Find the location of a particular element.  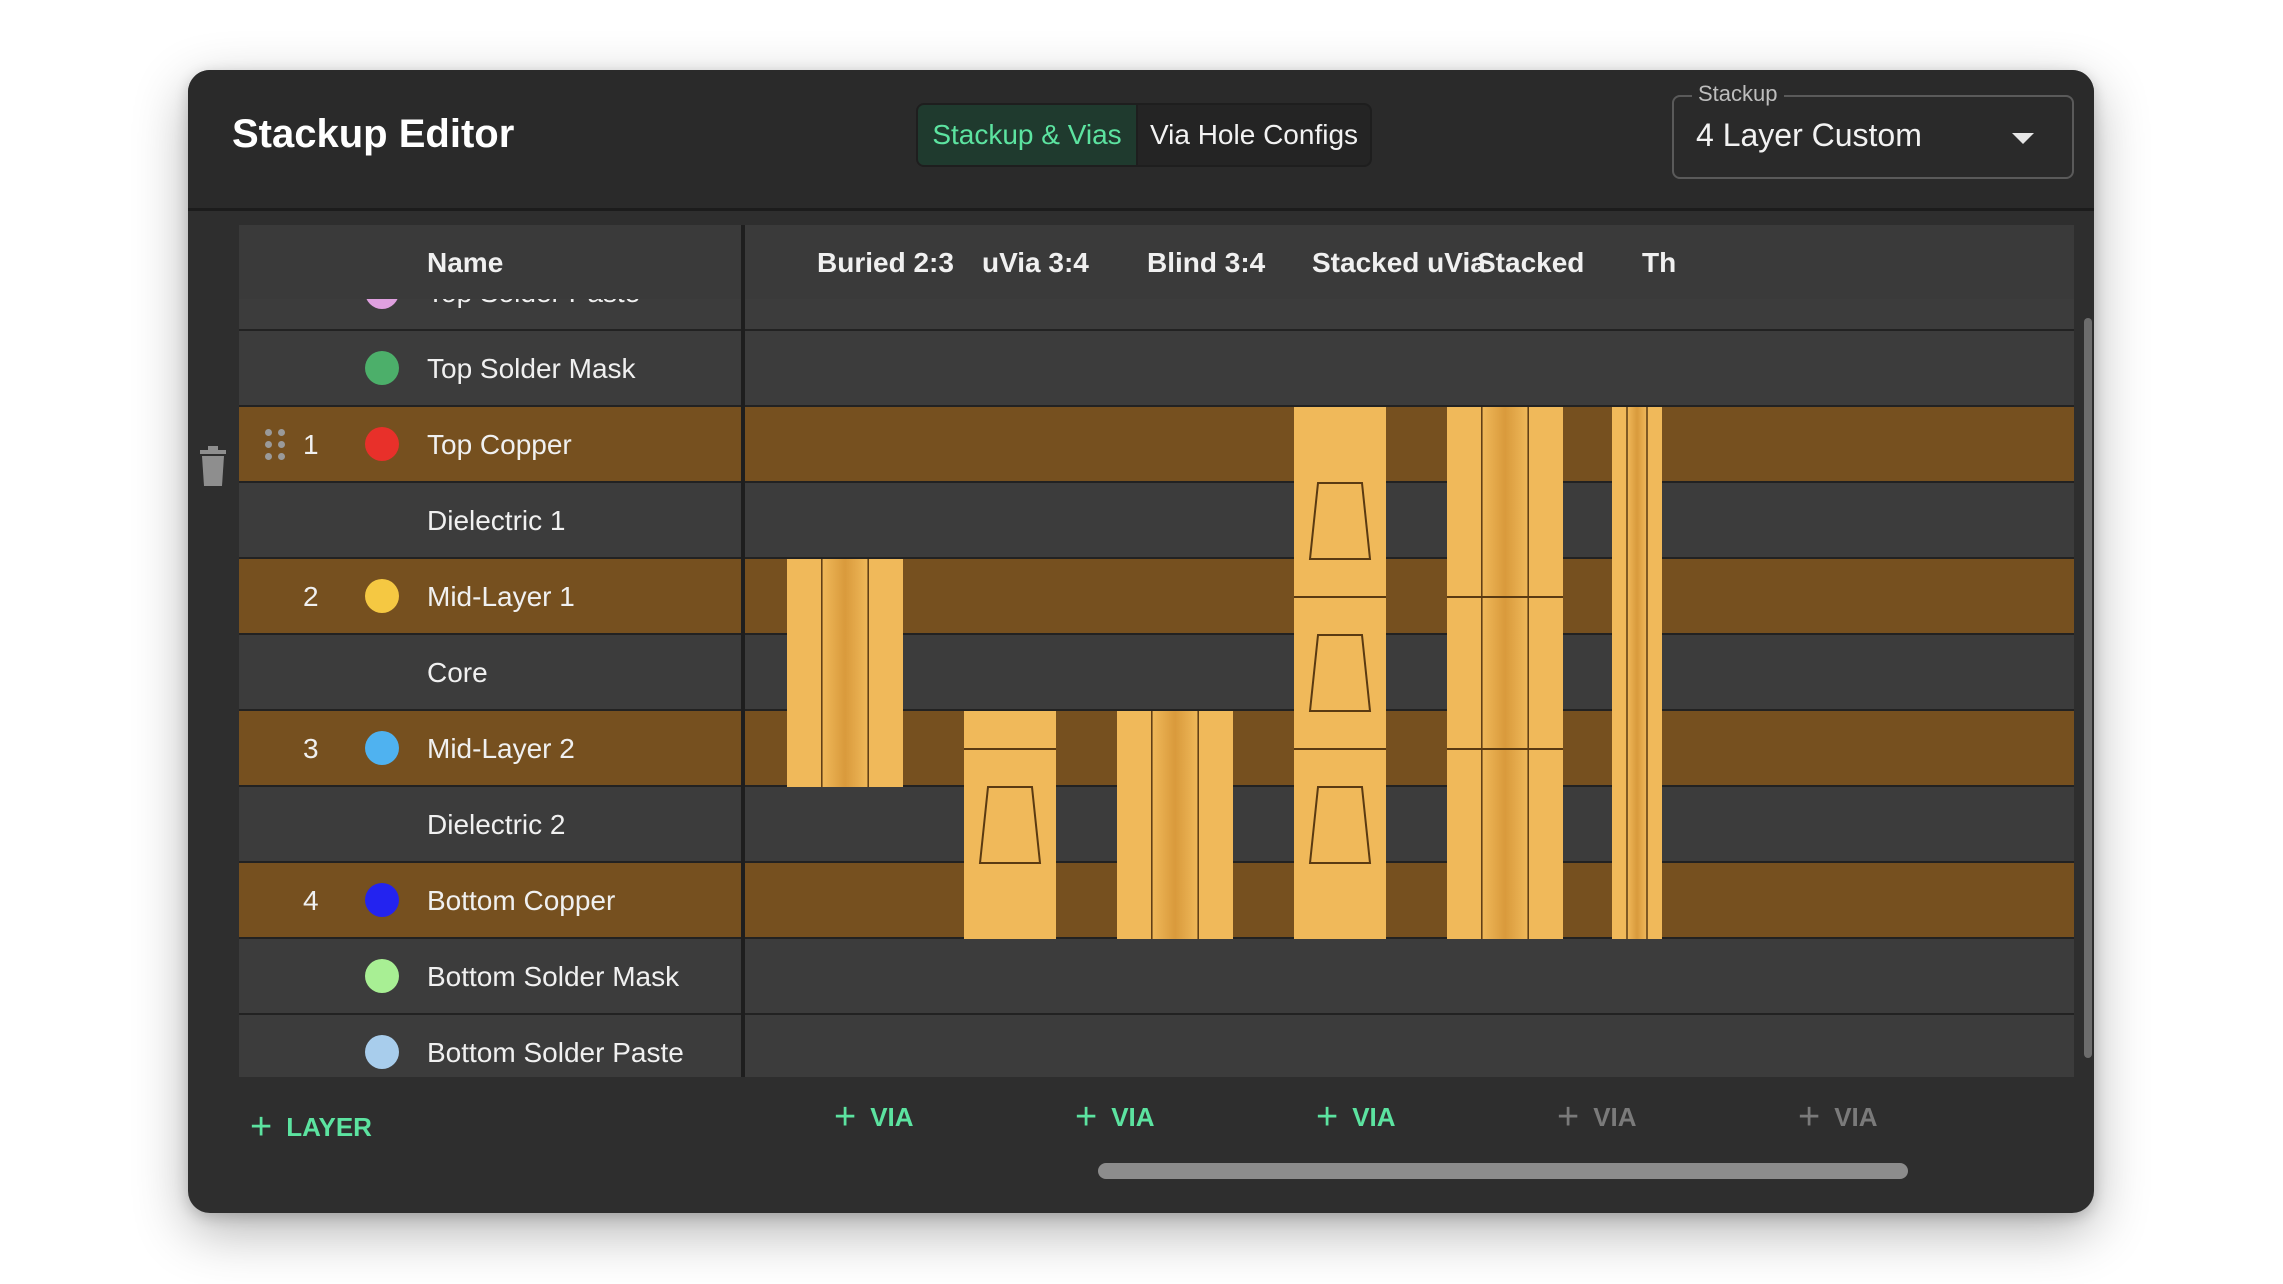

via-header-uvia: uVia 3:4 is located at coordinates (1035, 263).